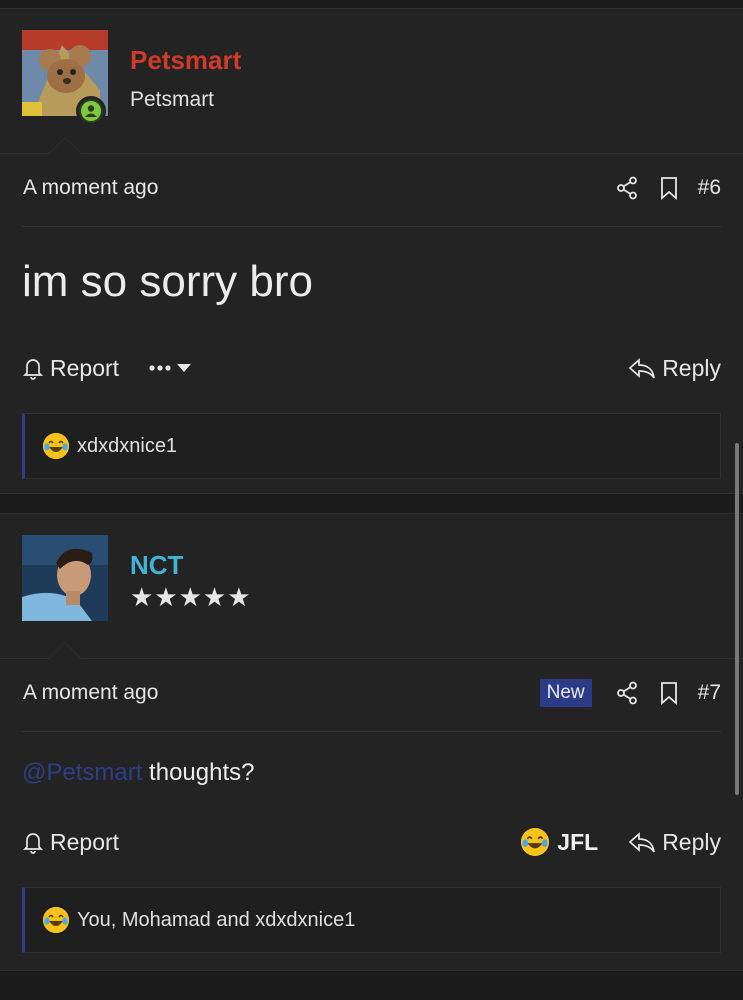 The image size is (743, 1000). I want to click on reactions-bar: xdxdxnice1, so click(371, 446).